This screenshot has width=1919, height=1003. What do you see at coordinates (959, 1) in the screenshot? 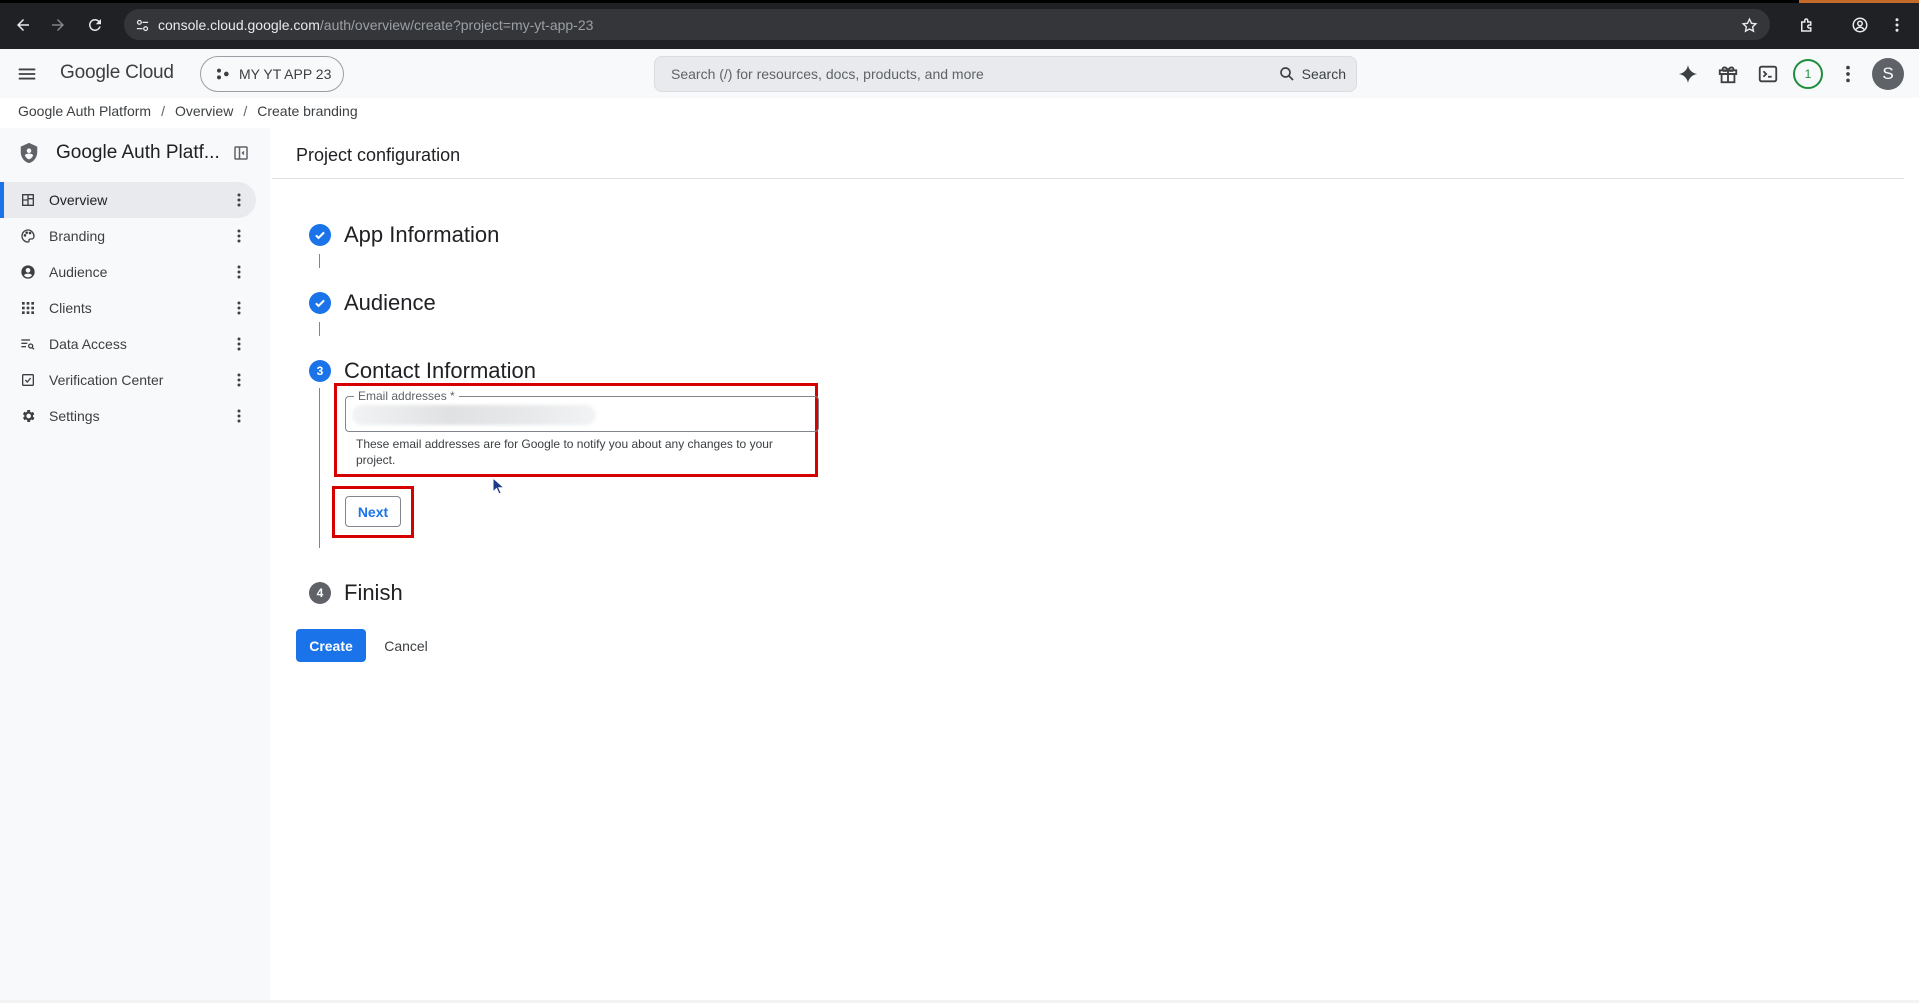
I see `browser-tab-strip` at bounding box center [959, 1].